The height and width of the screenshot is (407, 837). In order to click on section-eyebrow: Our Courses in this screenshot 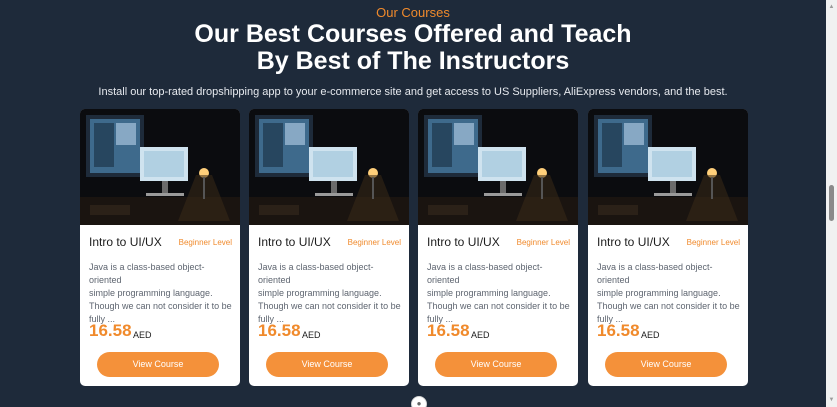, I will do `click(413, 12)`.